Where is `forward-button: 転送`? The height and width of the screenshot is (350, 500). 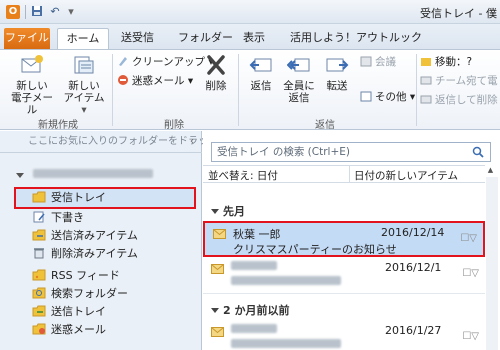 forward-button: 転送 is located at coordinates (337, 72).